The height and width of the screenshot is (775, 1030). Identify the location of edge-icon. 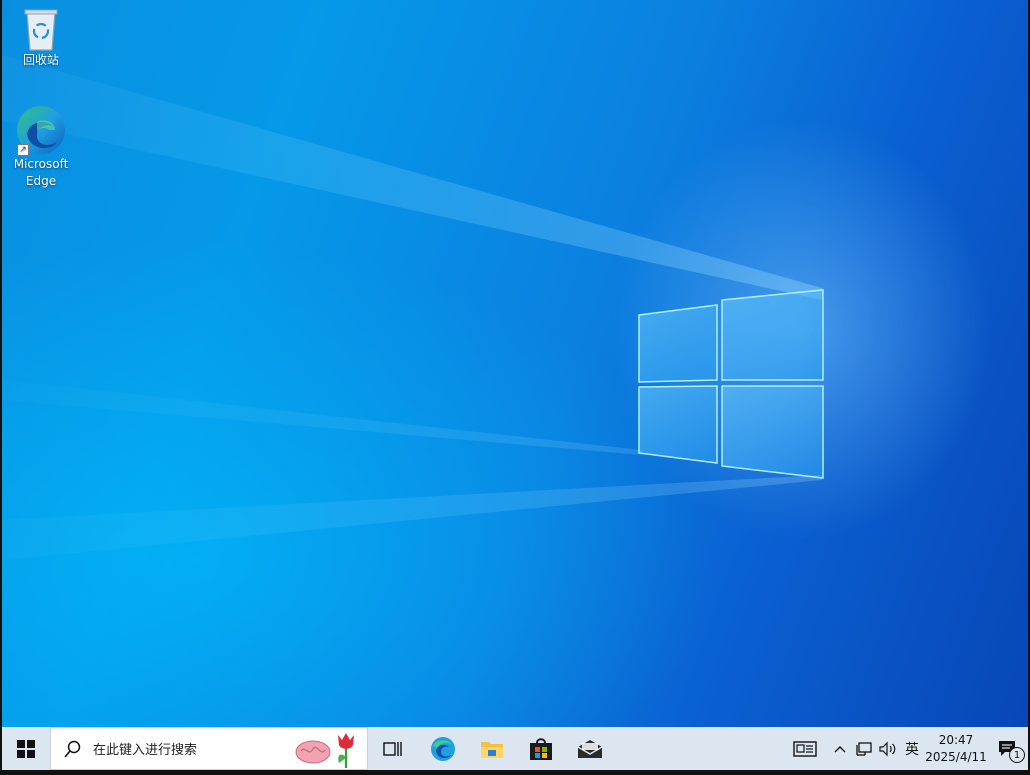
(442, 748).